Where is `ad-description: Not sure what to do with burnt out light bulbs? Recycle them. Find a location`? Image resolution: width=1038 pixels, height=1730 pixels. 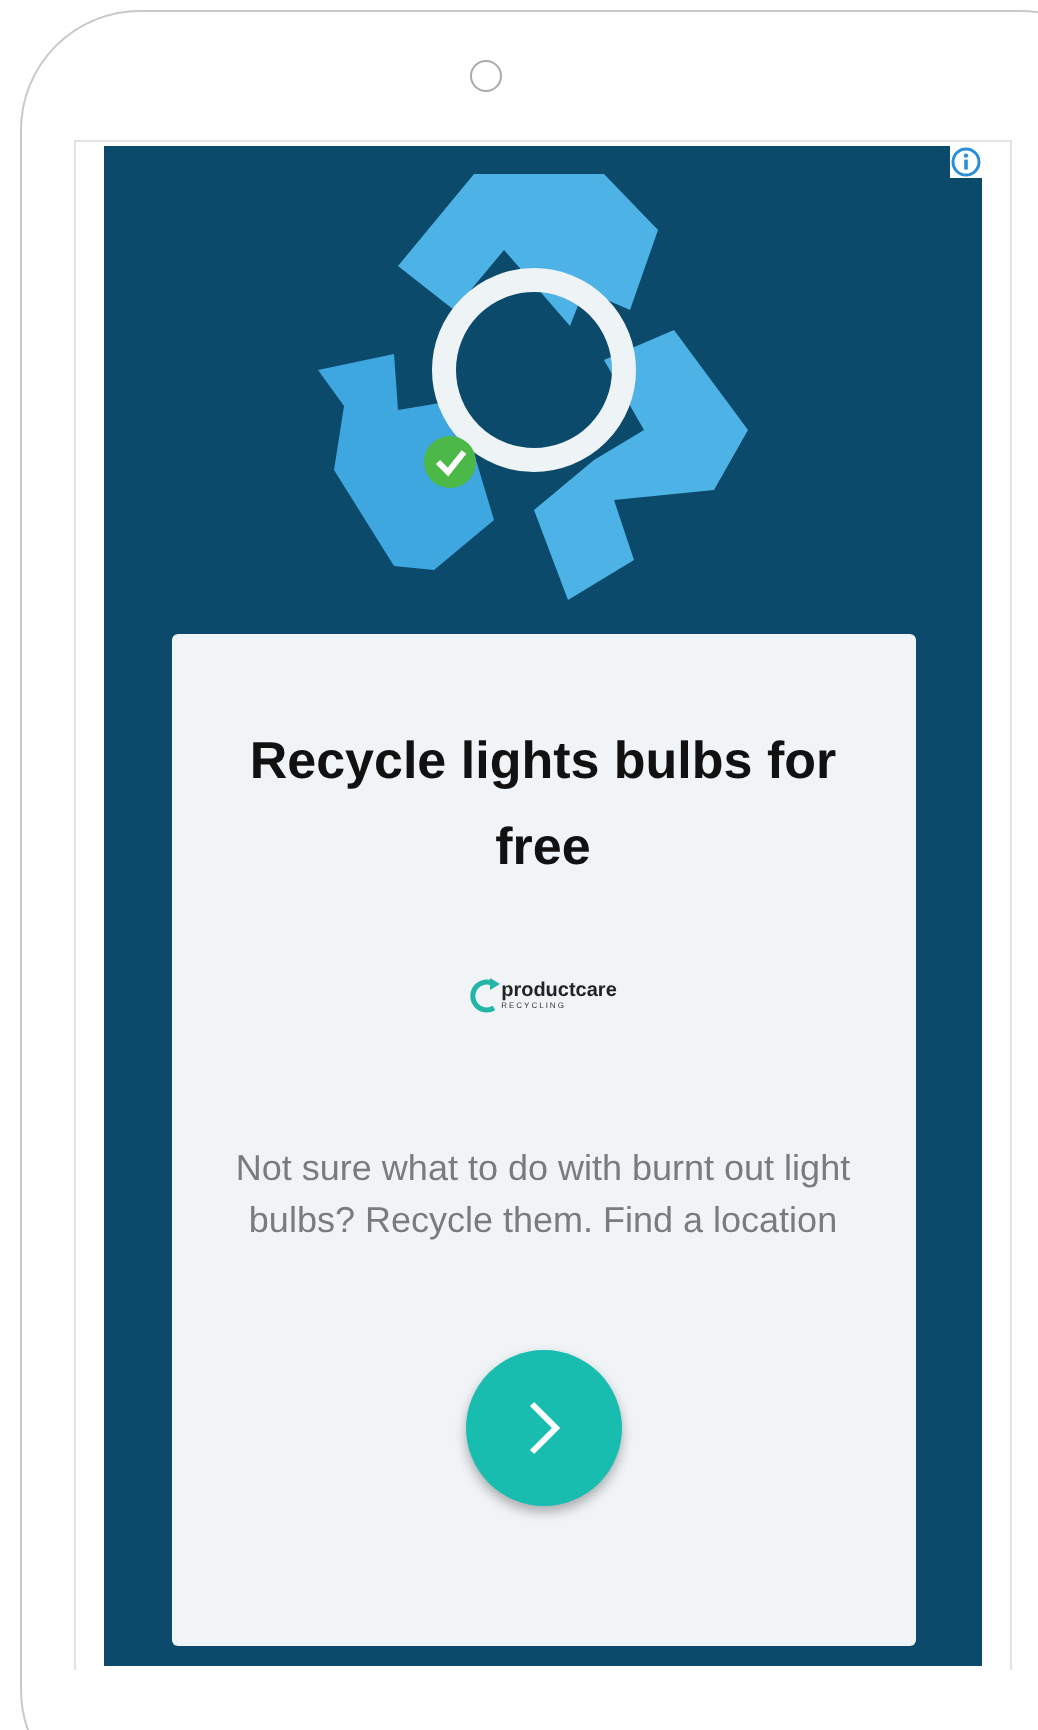
ad-description: Not sure what to do with burnt out light bulbs? Recycle them. Find a location is located at coordinates (543, 1194).